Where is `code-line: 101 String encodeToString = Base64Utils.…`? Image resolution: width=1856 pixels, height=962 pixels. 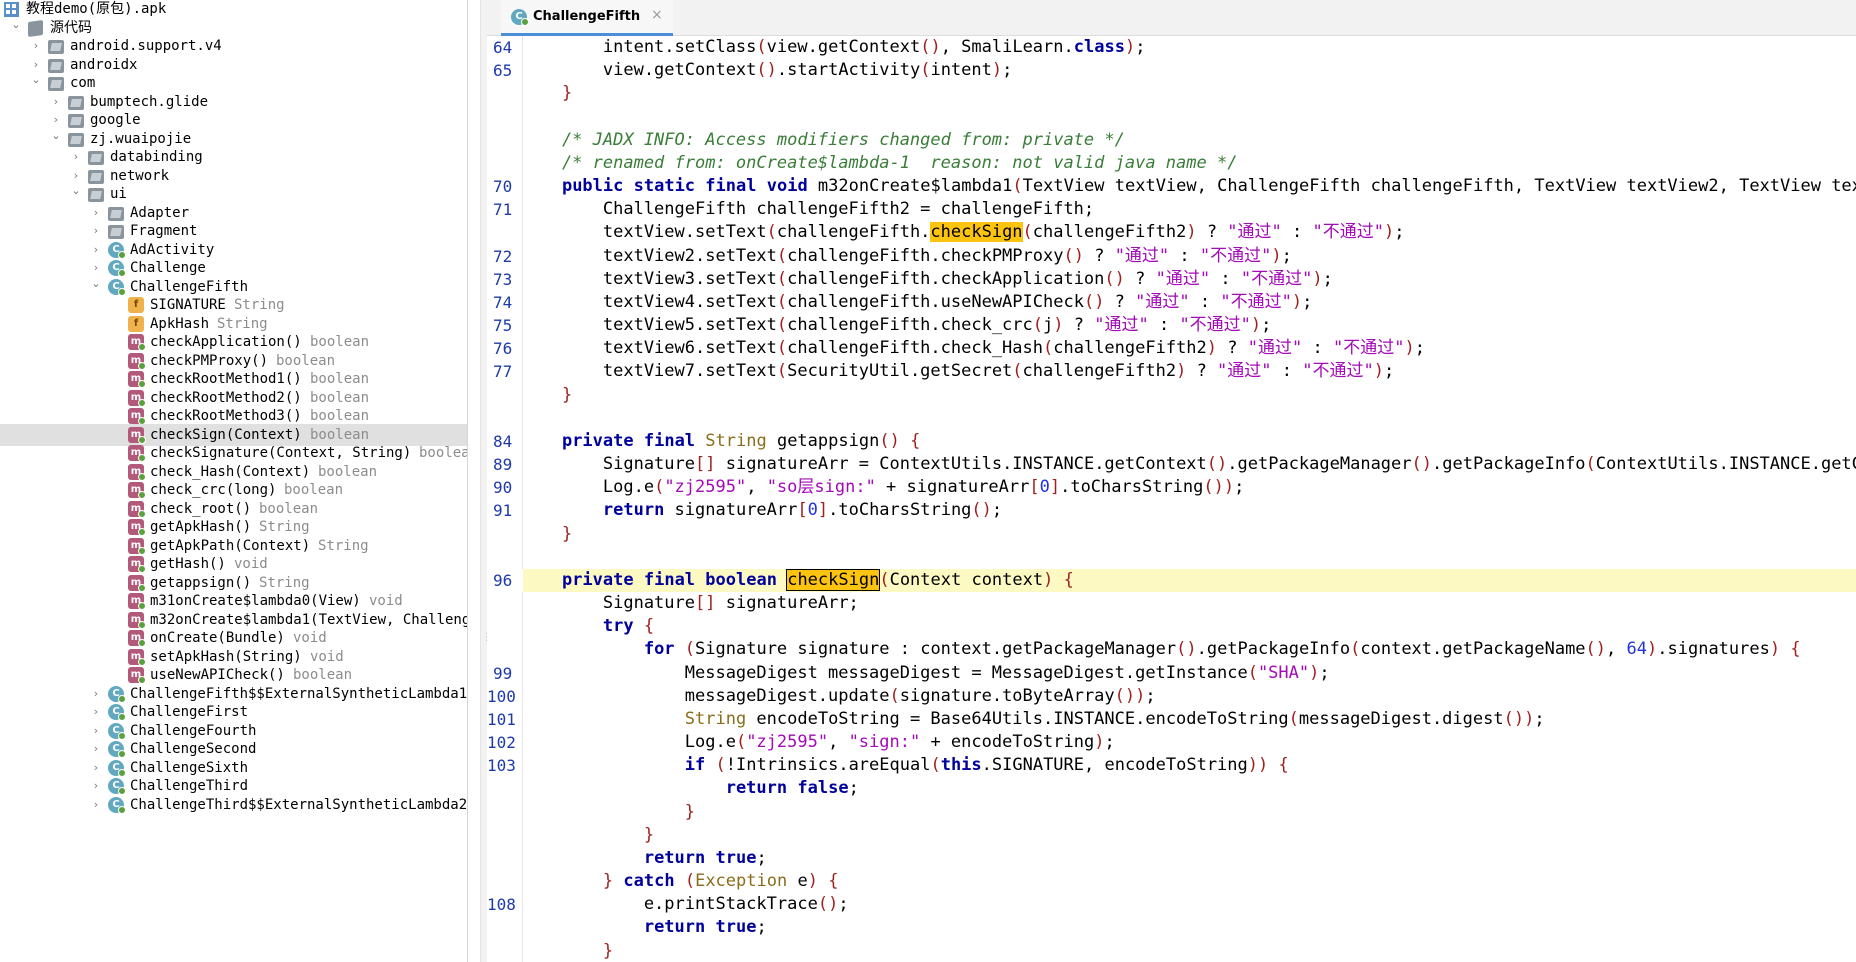
code-line: 101 String encodeToString = Base64Utils.… is located at coordinates (1171, 719).